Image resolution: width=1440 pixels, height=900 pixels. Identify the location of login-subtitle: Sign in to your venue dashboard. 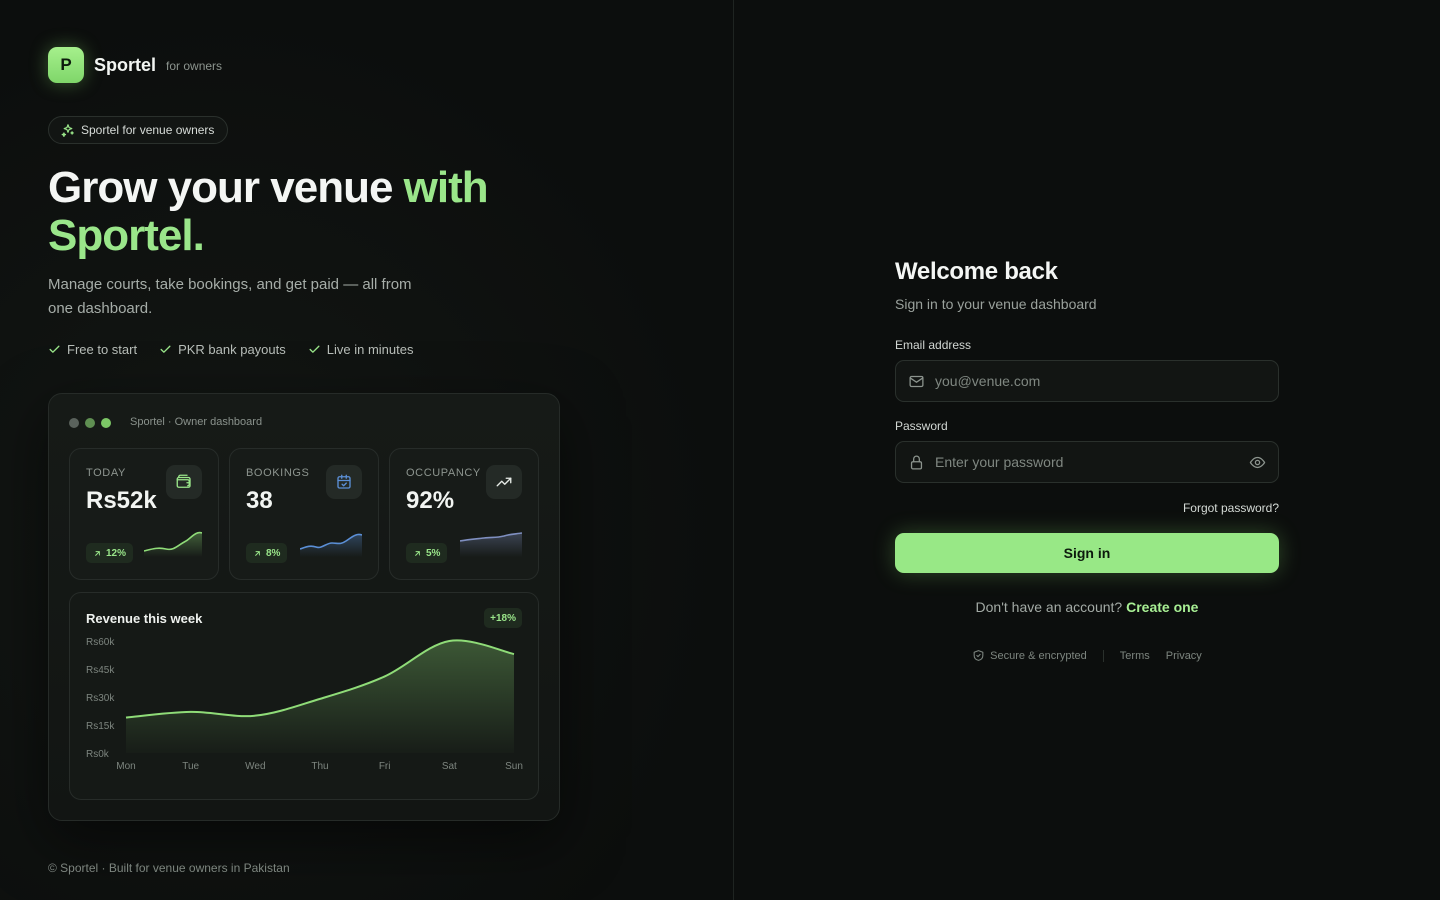
(996, 304).